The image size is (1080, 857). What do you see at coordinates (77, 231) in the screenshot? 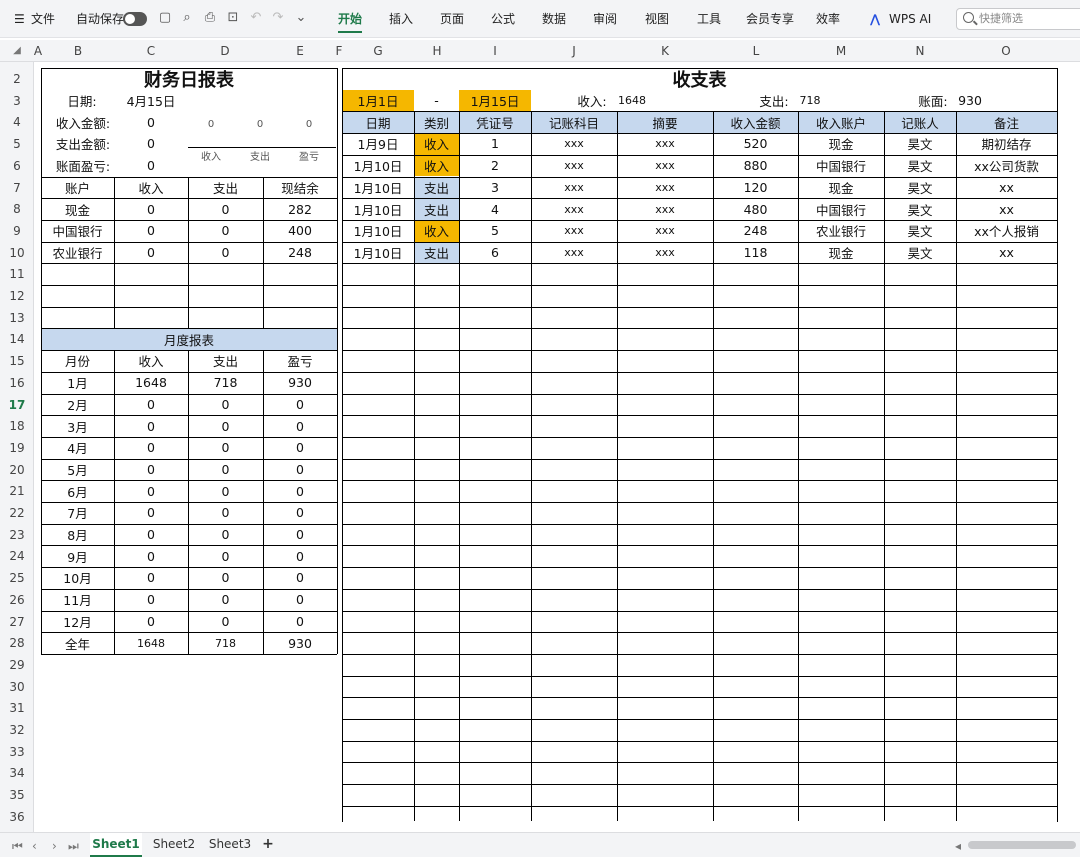
I see `account-cell: 中国银行` at bounding box center [77, 231].